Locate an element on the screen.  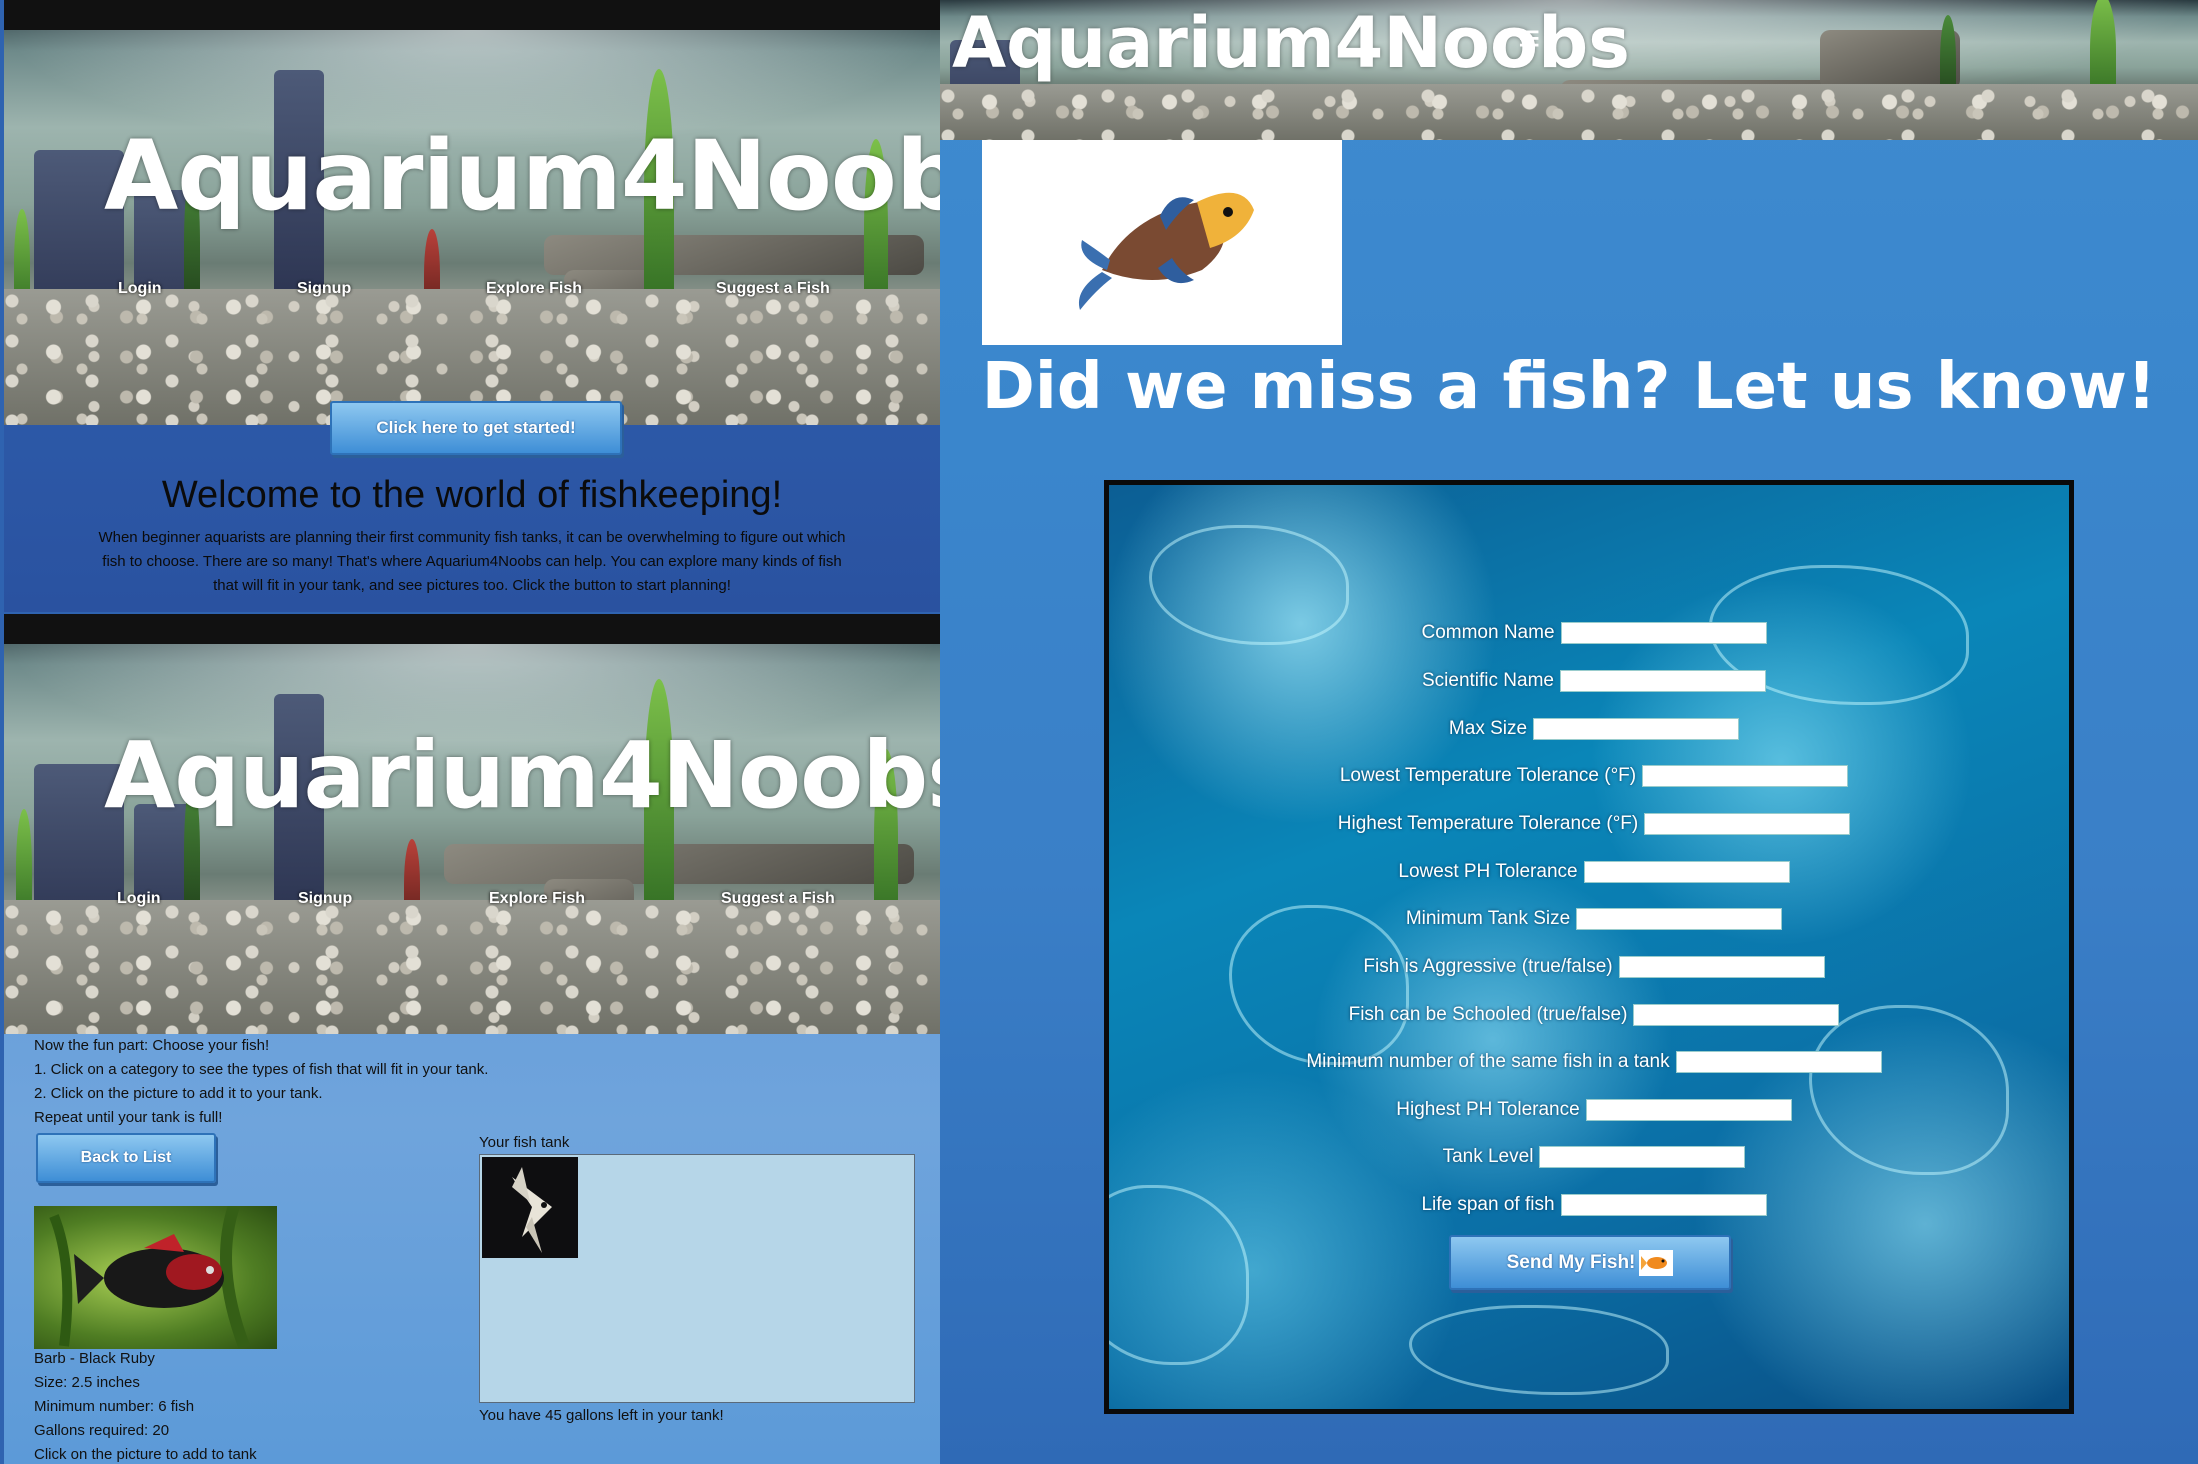
life-span-label: Life span of fish is located at coordinates (1488, 1204).